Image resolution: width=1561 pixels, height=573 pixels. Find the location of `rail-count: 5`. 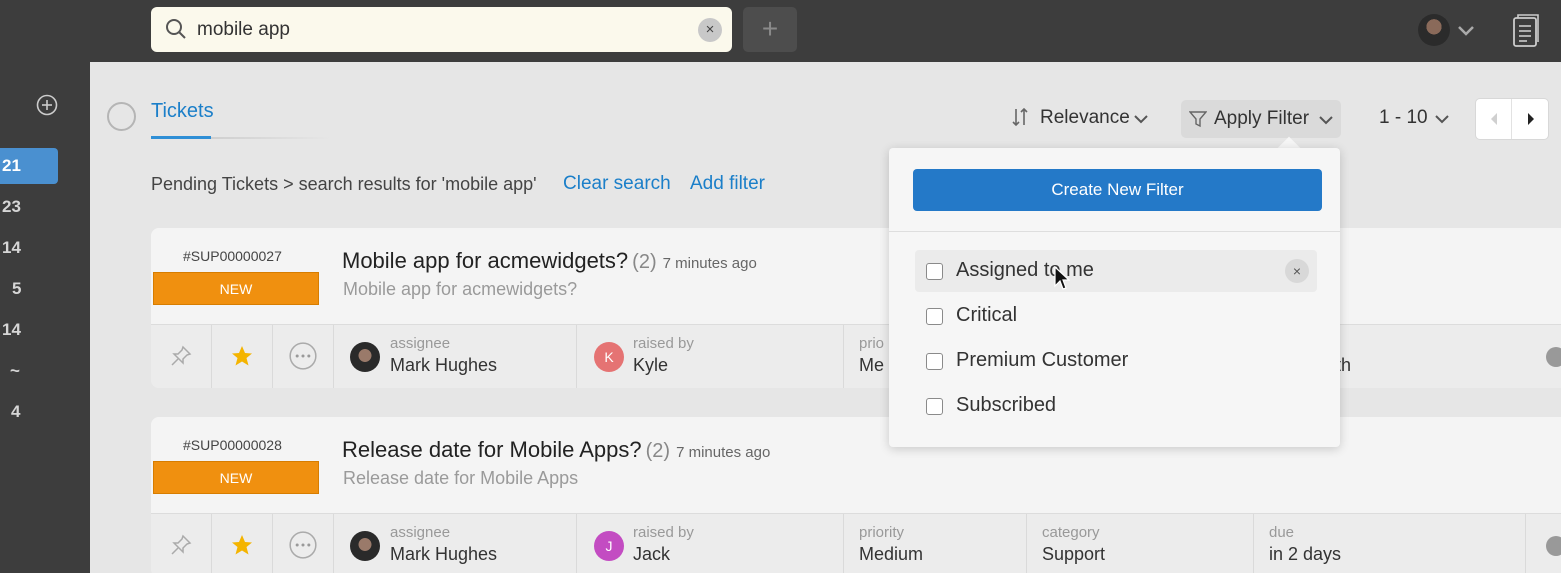

rail-count: 5 is located at coordinates (29, 289).